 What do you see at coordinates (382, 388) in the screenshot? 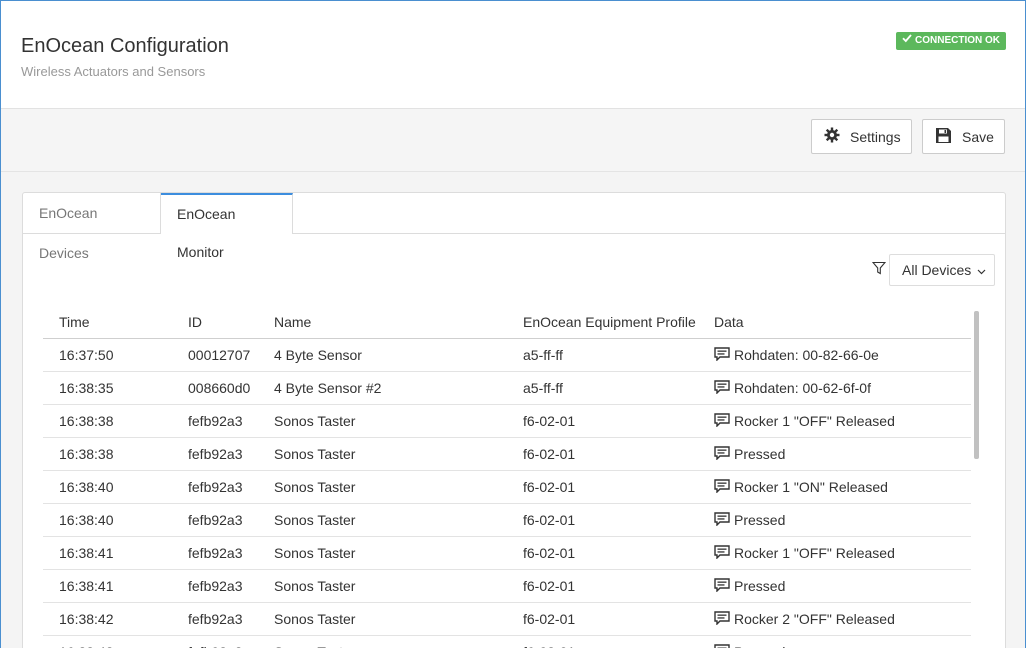
I see `cell-name: 4 Byte Sensor #2` at bounding box center [382, 388].